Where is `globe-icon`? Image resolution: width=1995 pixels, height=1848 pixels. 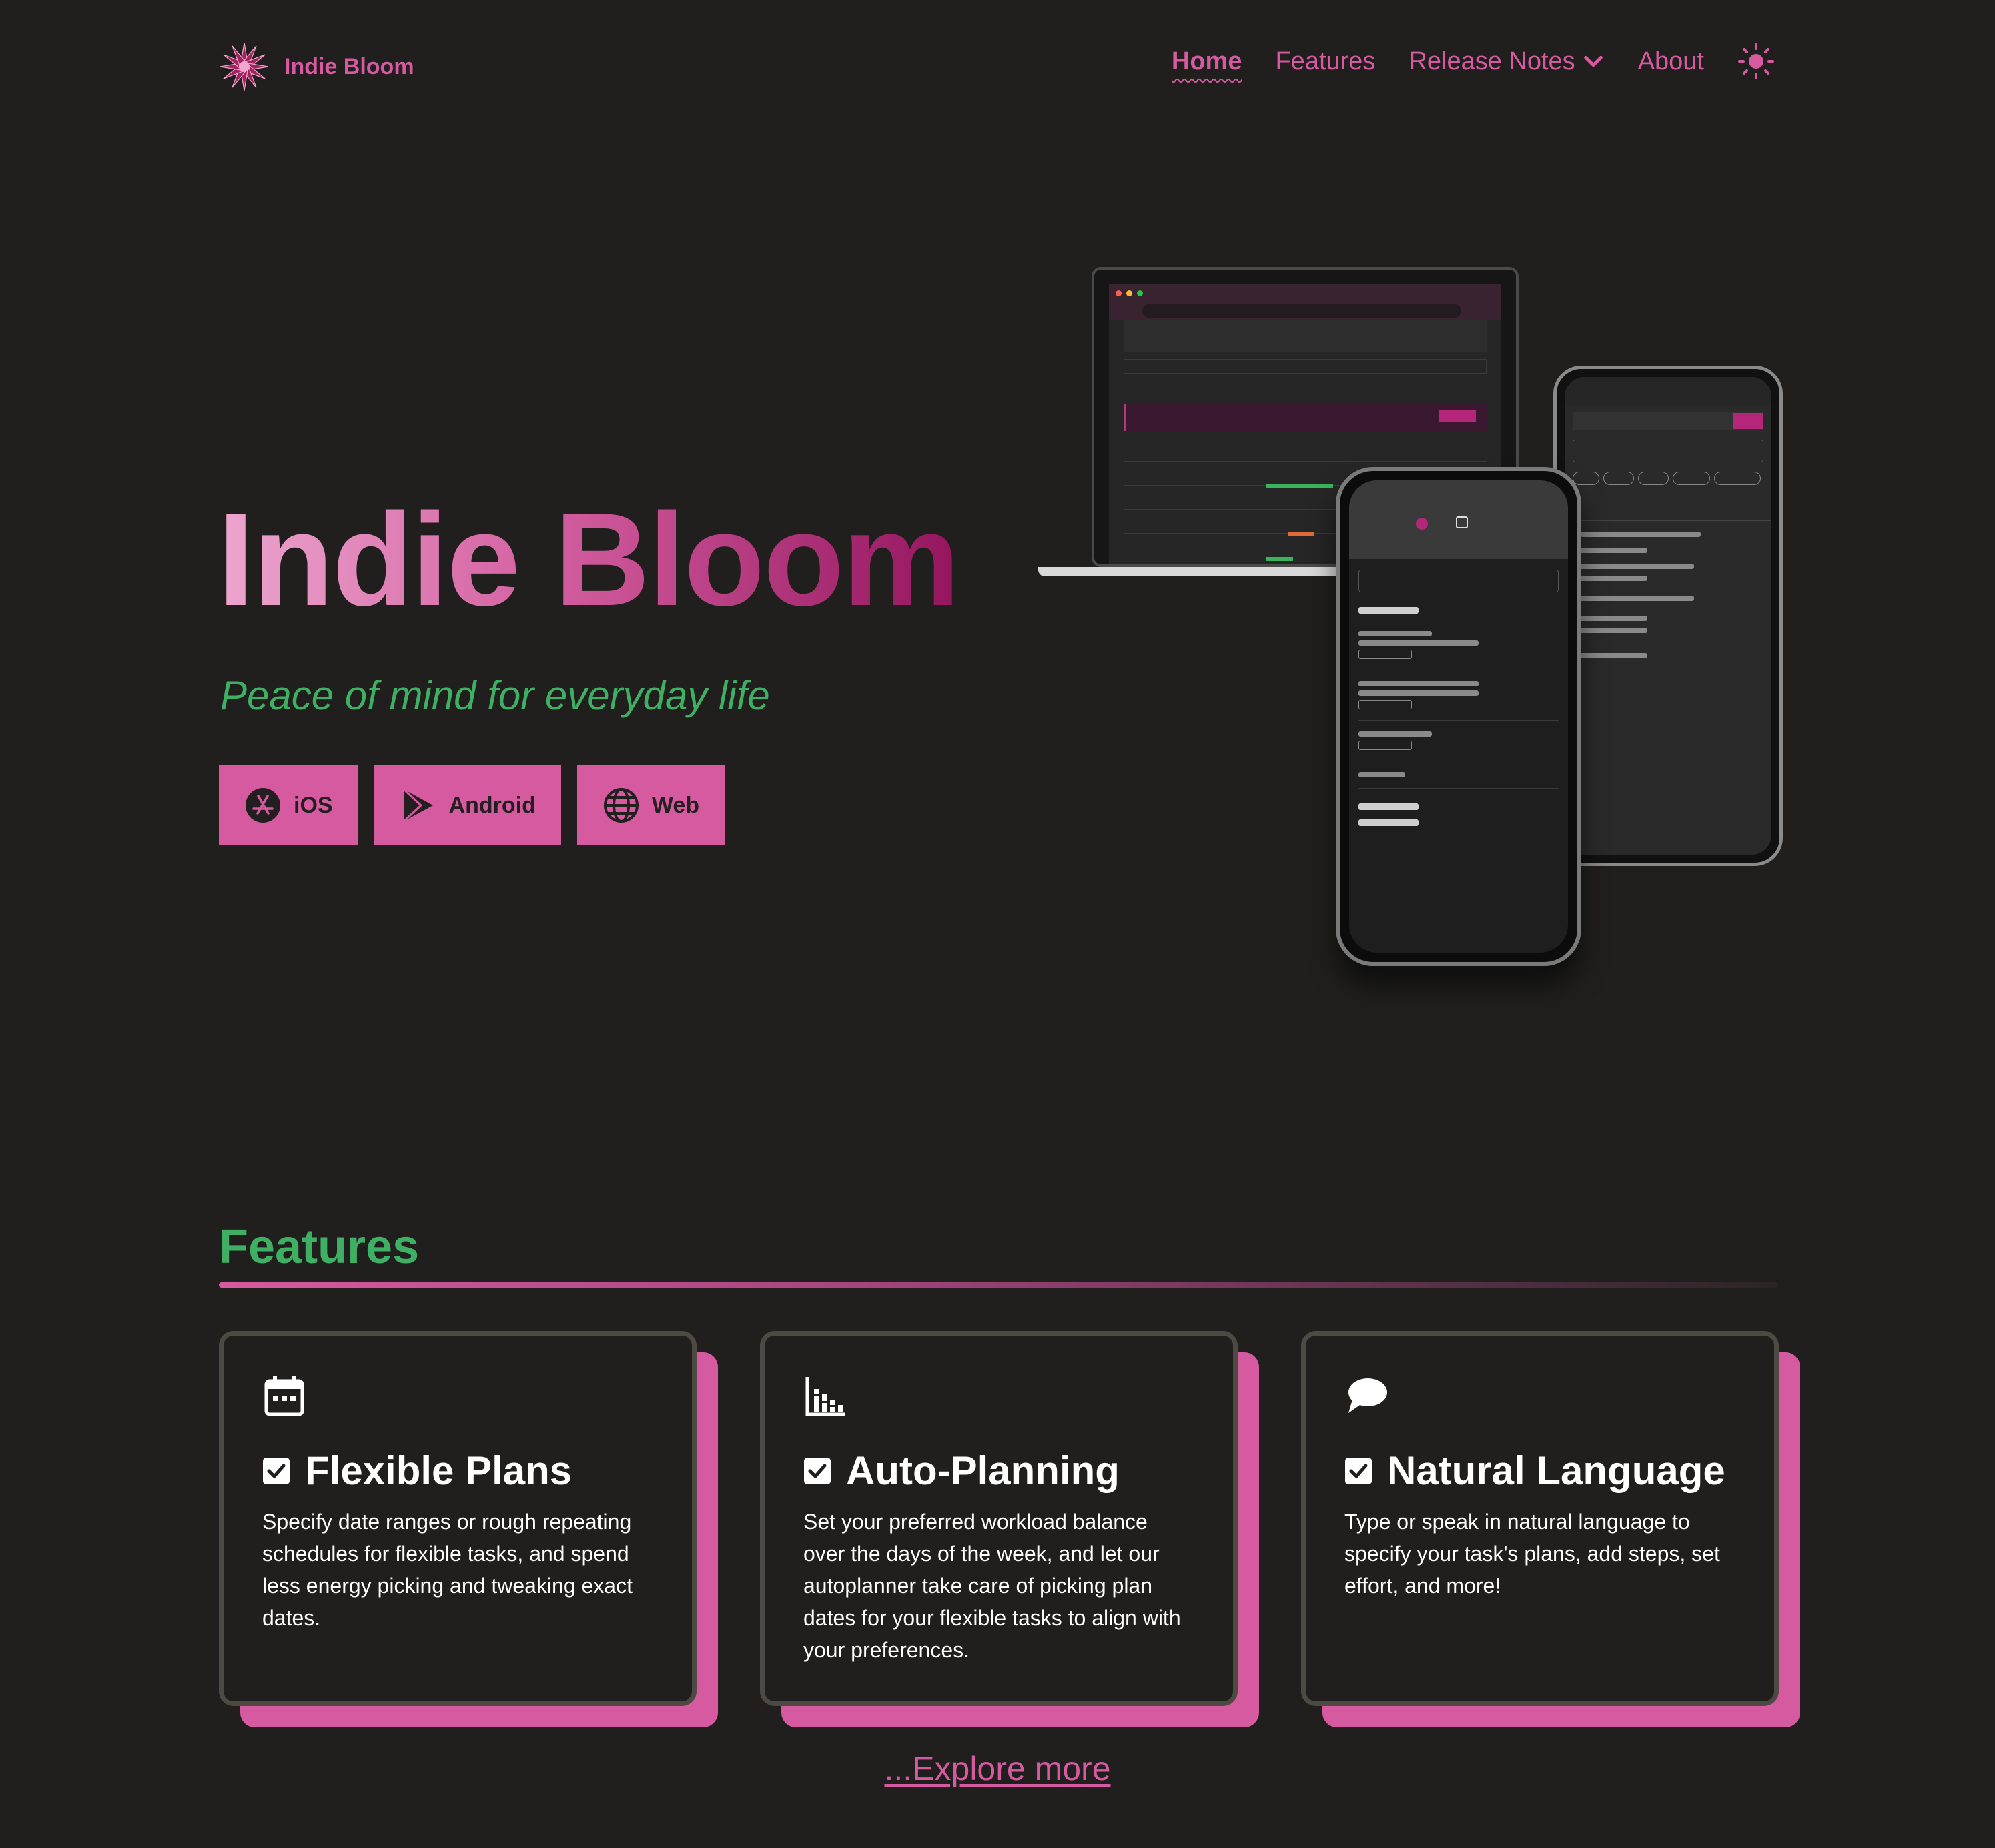 globe-icon is located at coordinates (621, 806).